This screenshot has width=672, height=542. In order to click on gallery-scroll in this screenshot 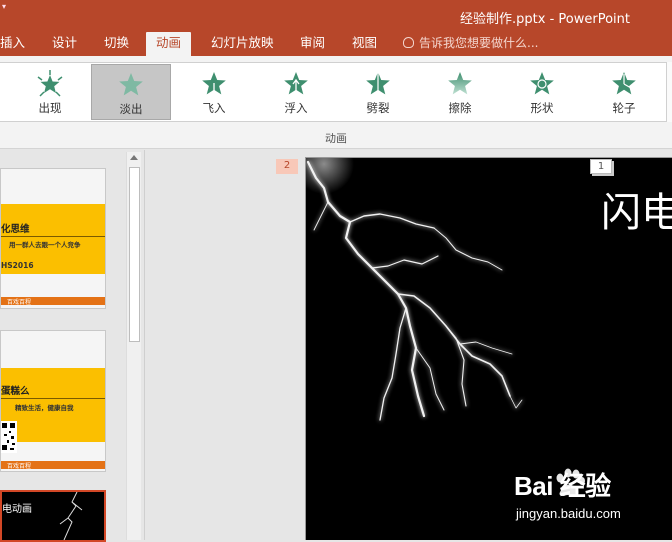, I will do `click(669, 92)`.